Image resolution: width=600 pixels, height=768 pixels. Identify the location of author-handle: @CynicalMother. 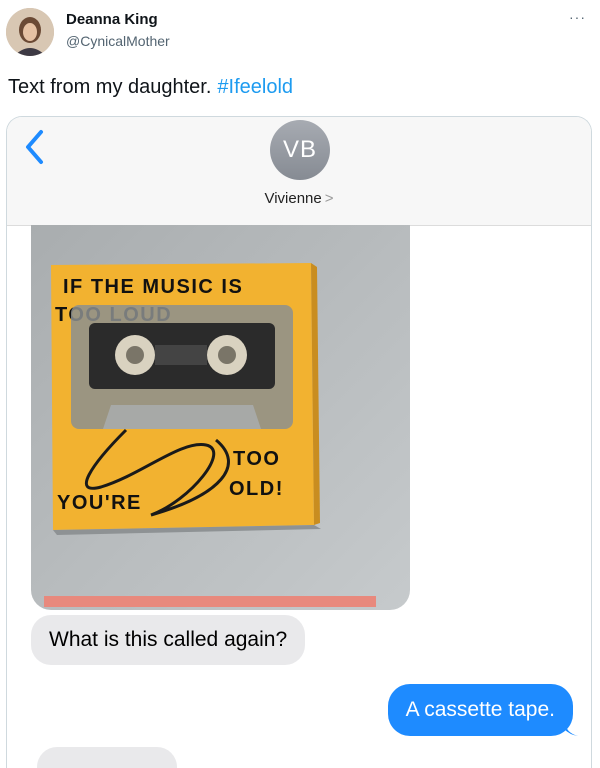
(118, 41).